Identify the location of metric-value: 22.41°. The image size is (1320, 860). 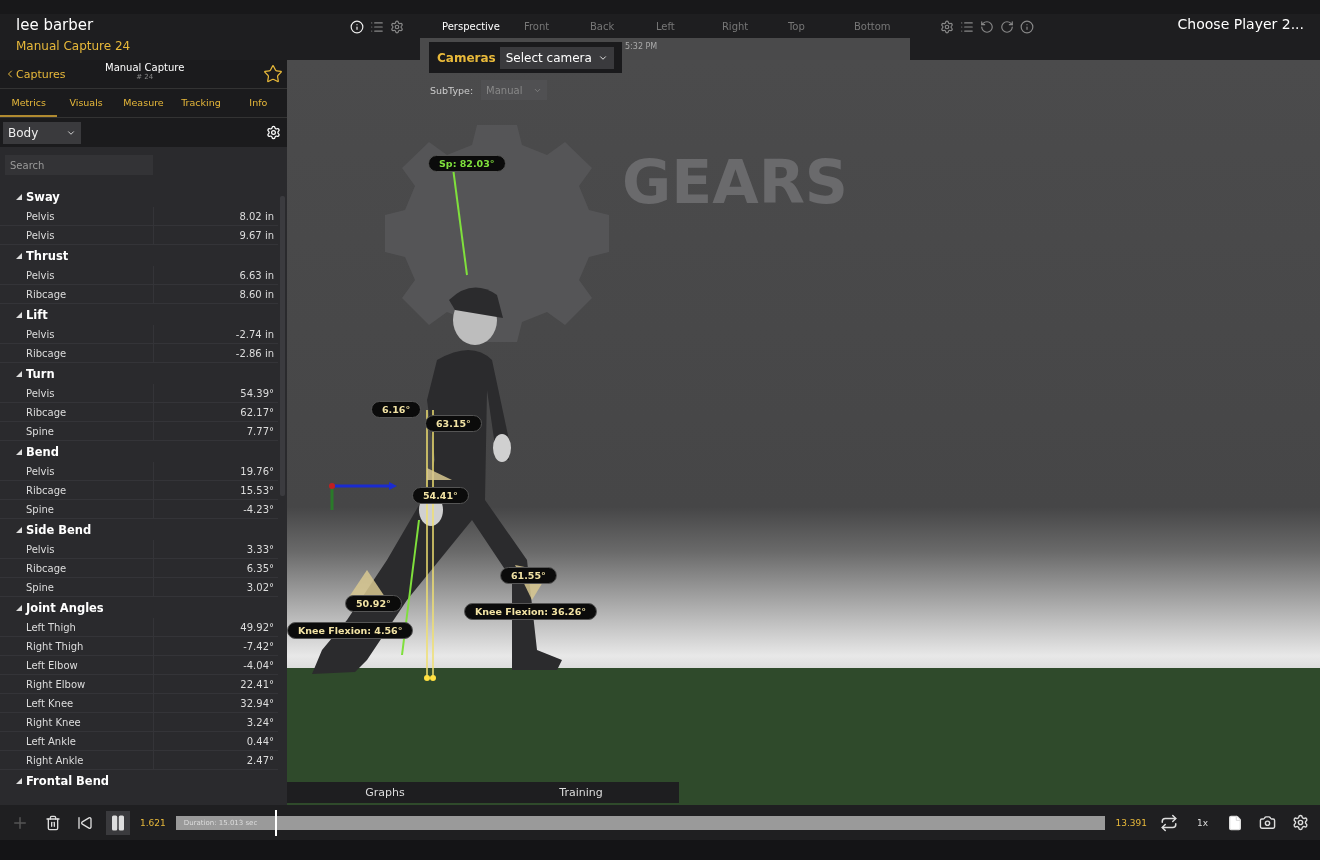
(257, 684).